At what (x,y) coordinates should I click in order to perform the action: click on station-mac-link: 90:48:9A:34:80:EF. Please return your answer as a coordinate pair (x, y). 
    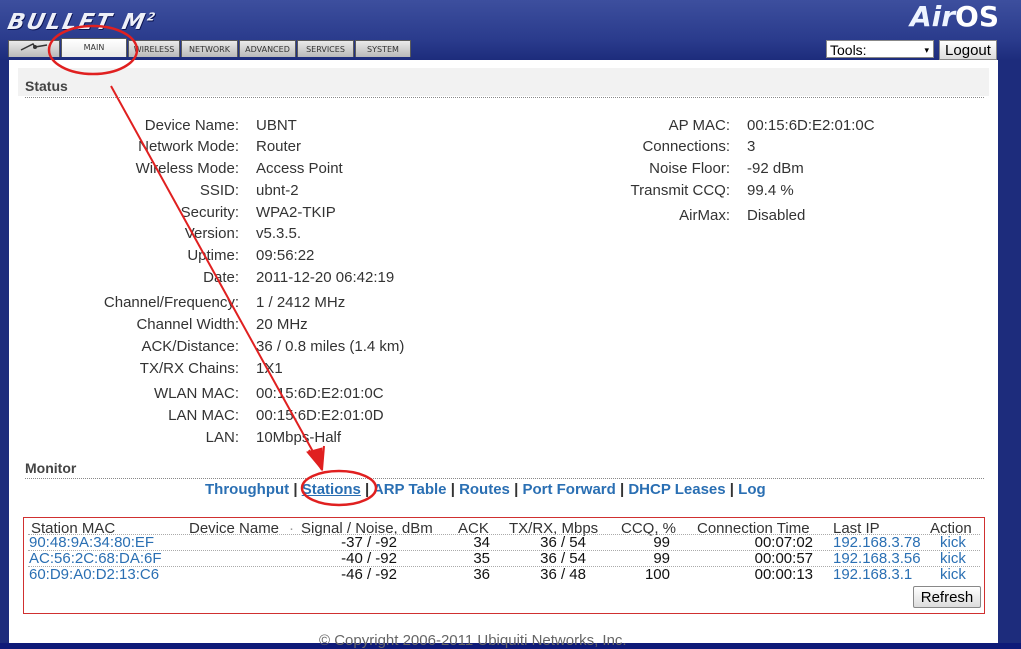
    Looking at the image, I should click on (91, 543).